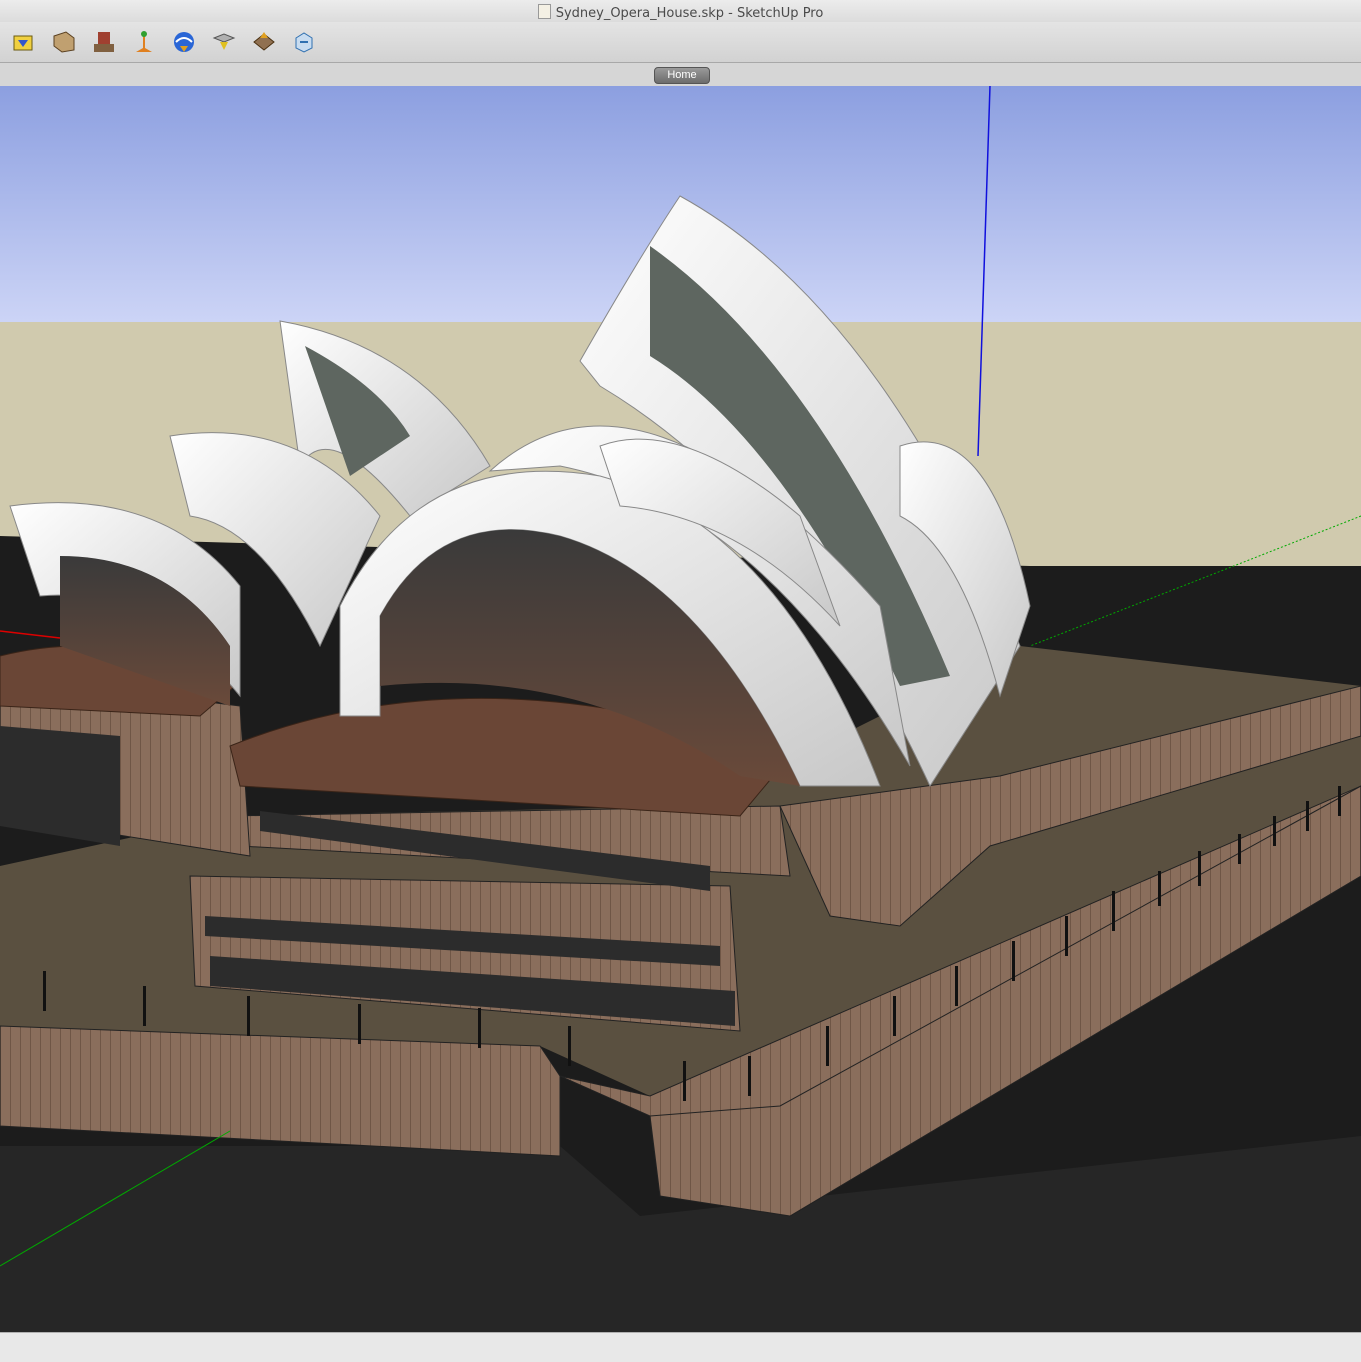  I want to click on share-component-button, so click(104, 42).